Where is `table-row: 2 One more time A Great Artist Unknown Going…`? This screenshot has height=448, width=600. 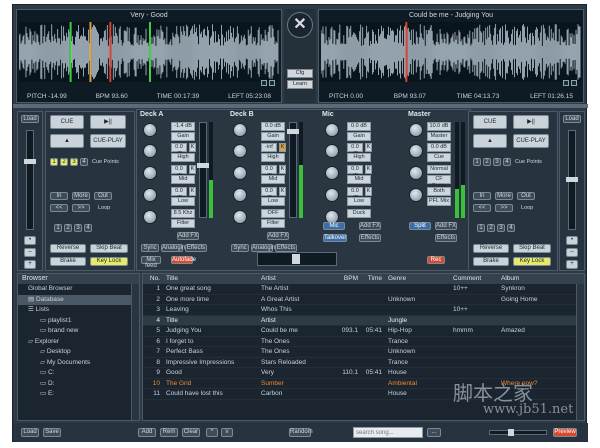 table-row: 2 One more time A Great Artist Unknown Going… is located at coordinates (363, 300).